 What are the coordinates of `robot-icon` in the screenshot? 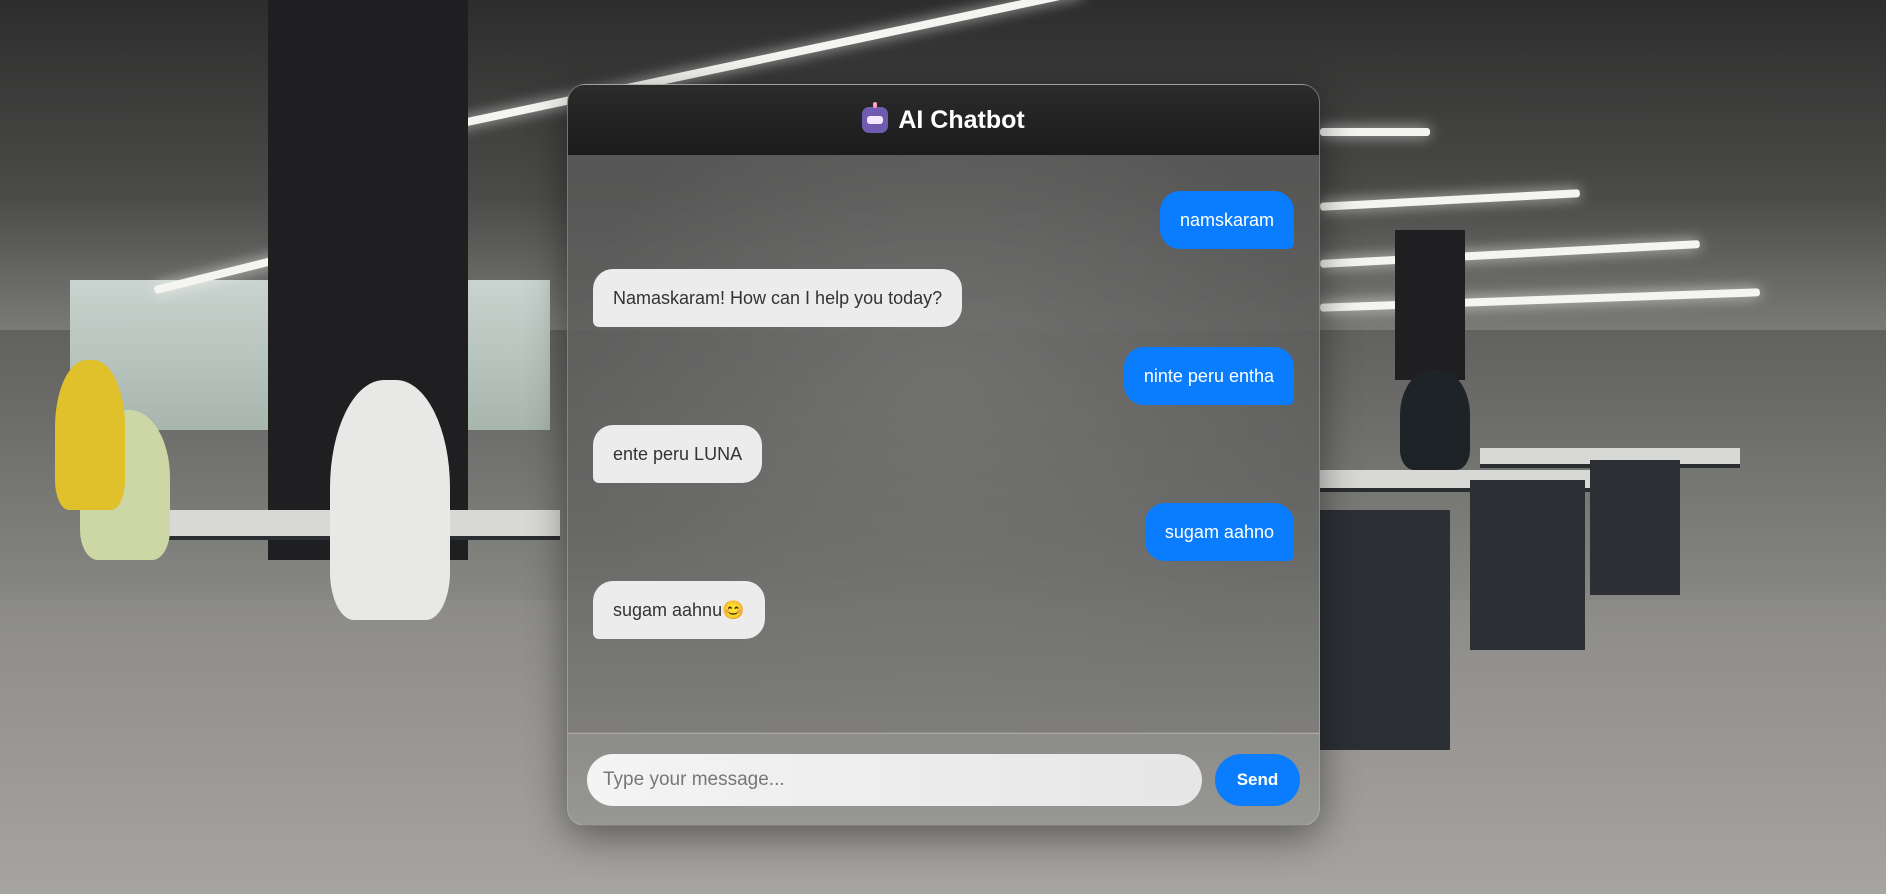 It's located at (875, 117).